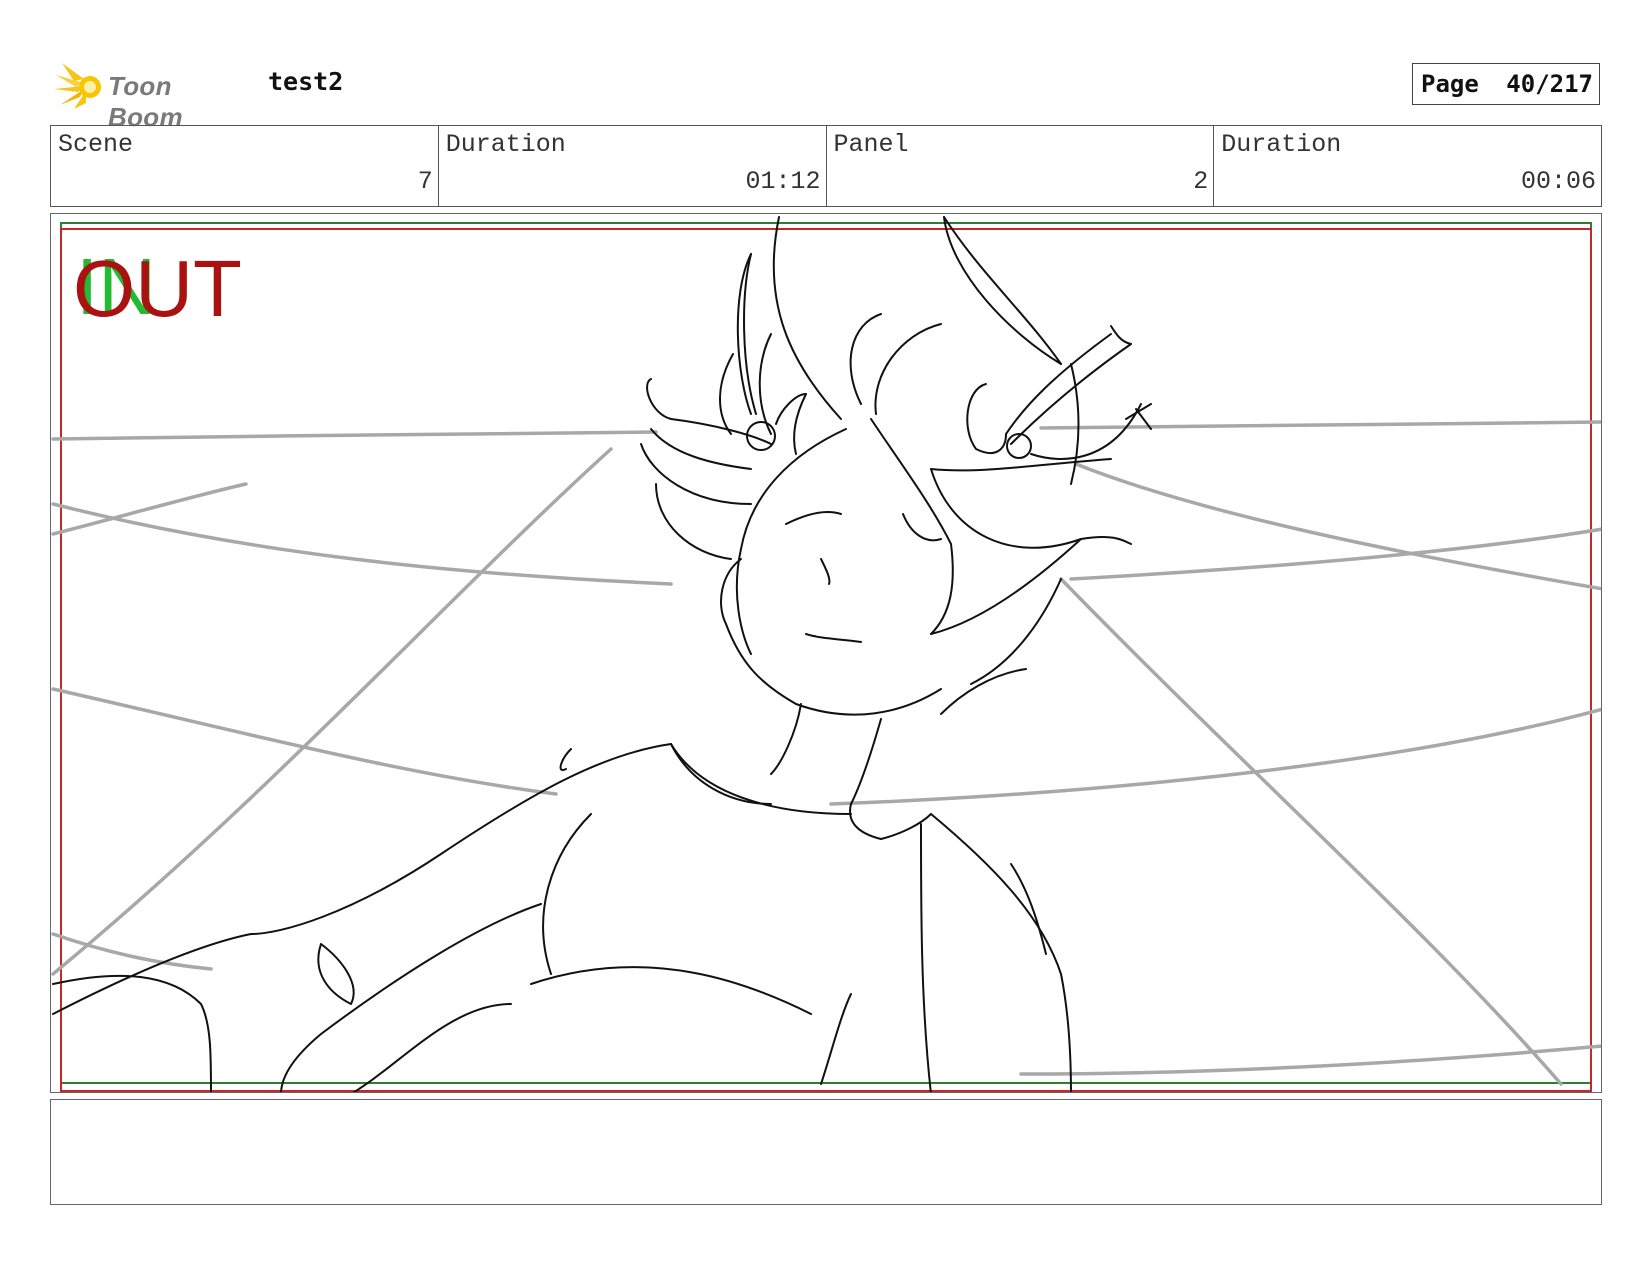 Image resolution: width=1650 pixels, height=1275 pixels. What do you see at coordinates (245, 166) in the screenshot?
I see `scene-cell: Scene 7` at bounding box center [245, 166].